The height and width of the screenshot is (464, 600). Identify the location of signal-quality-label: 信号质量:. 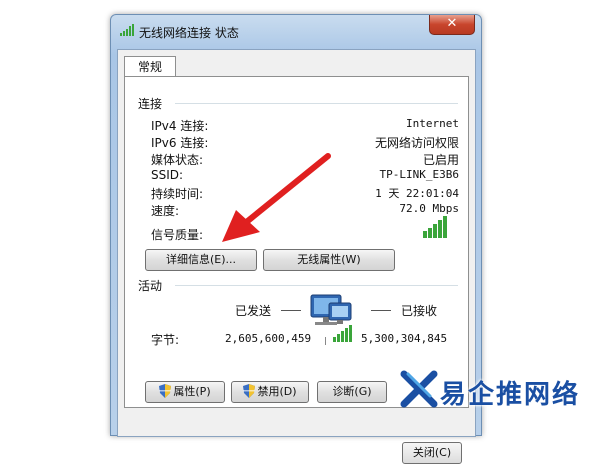
(177, 235).